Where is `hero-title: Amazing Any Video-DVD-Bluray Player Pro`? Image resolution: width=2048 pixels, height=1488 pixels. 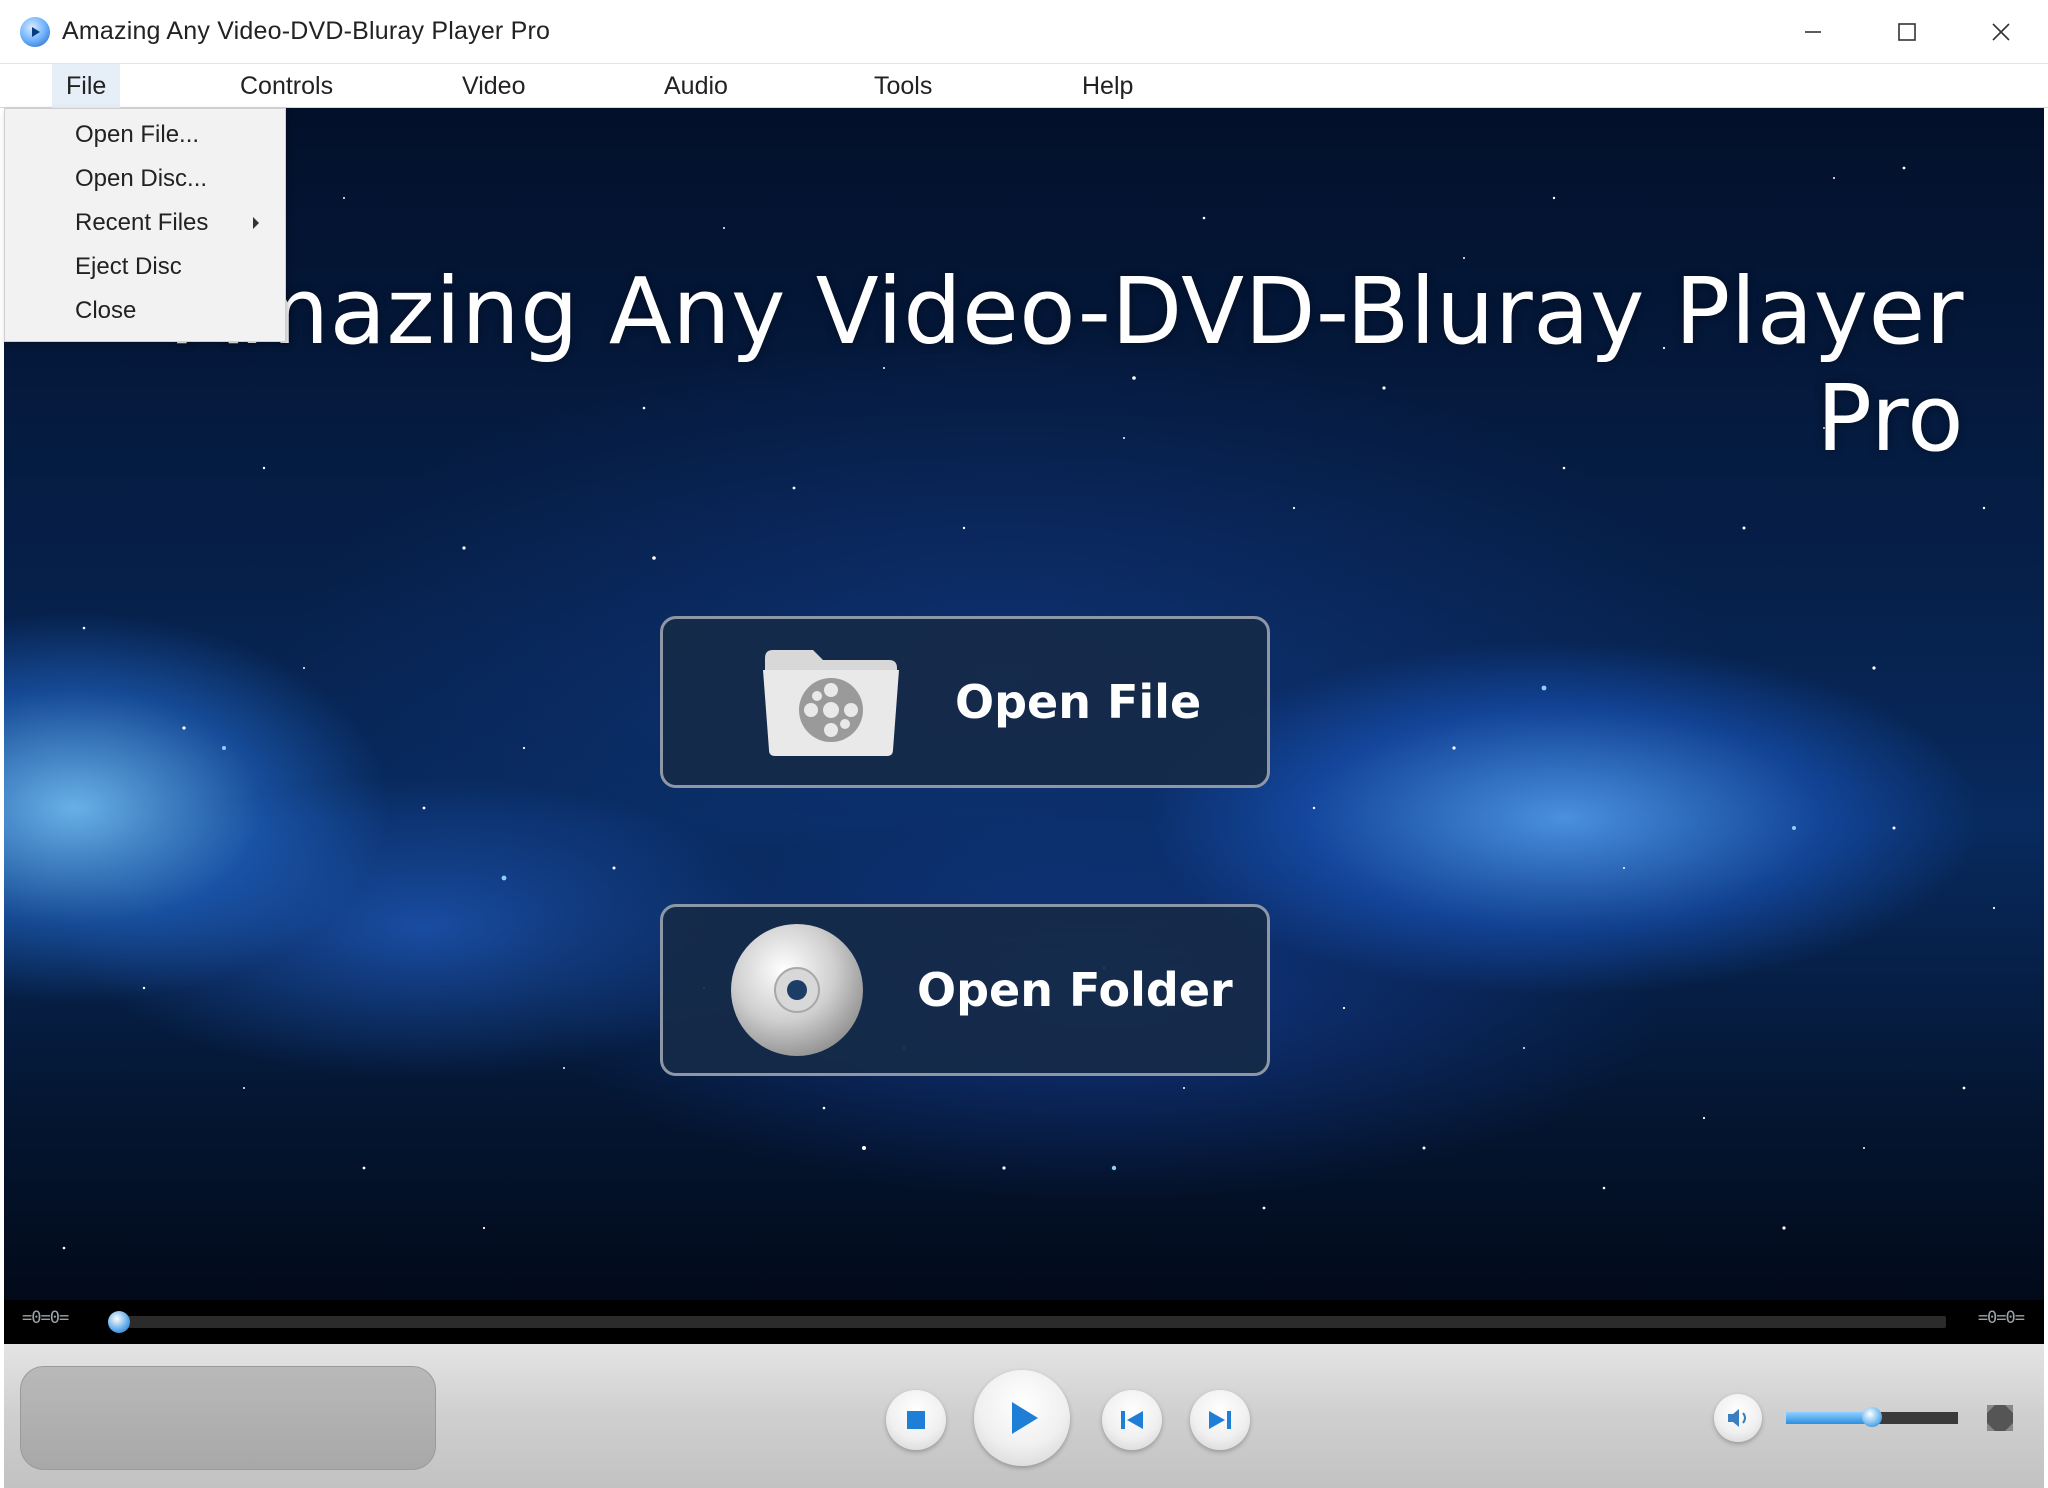
hero-title: Amazing Any Video-DVD-Bluray Player Pro is located at coordinates (1070, 365).